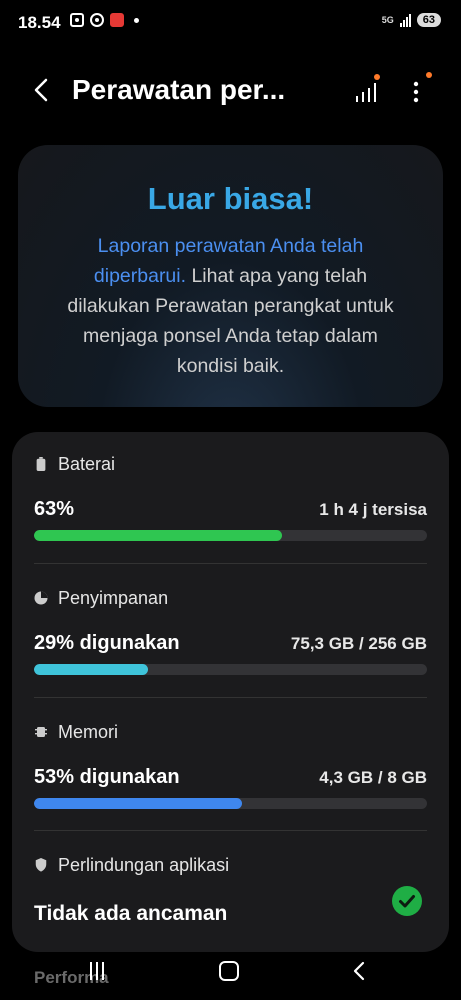 The width and height of the screenshot is (461, 1000). I want to click on system-back-button, so click(360, 971).